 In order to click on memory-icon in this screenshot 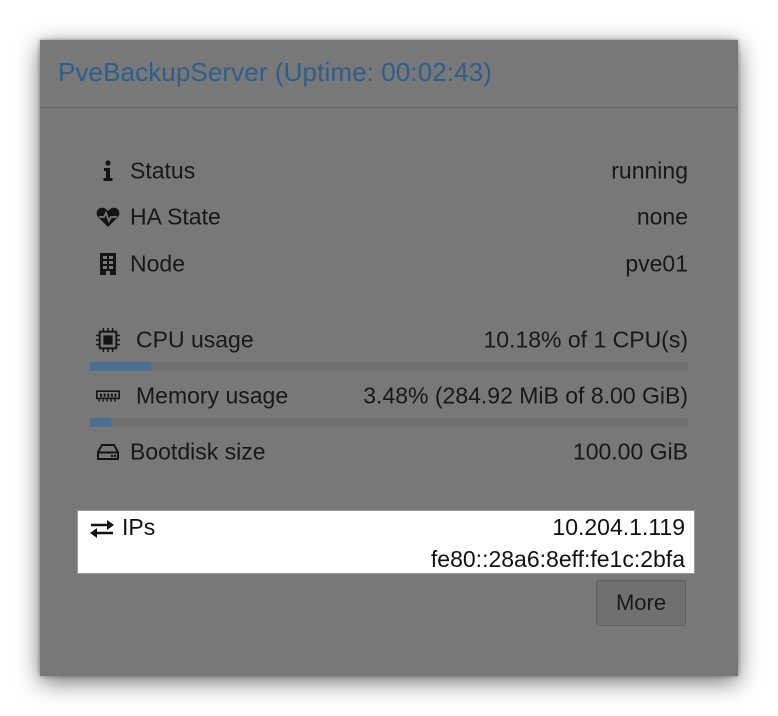, I will do `click(108, 396)`.